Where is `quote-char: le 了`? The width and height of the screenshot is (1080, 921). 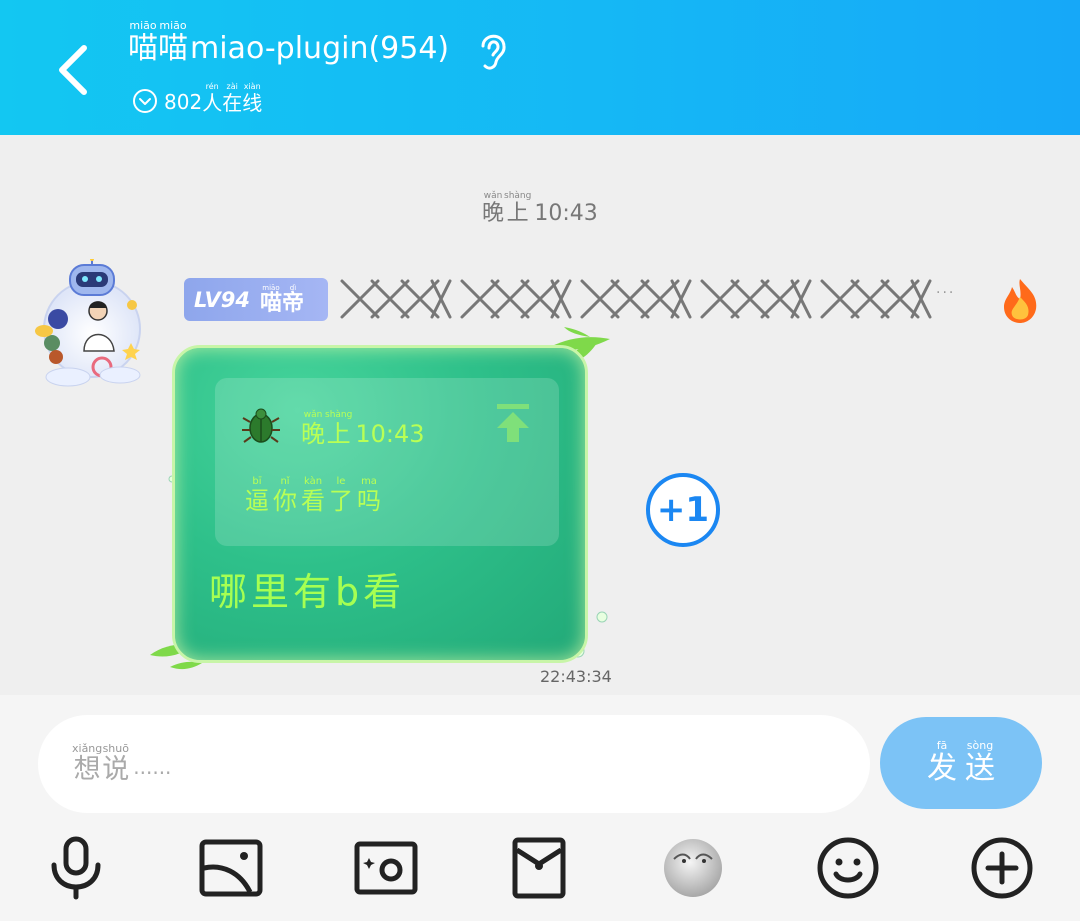 quote-char: le 了 is located at coordinates (341, 495).